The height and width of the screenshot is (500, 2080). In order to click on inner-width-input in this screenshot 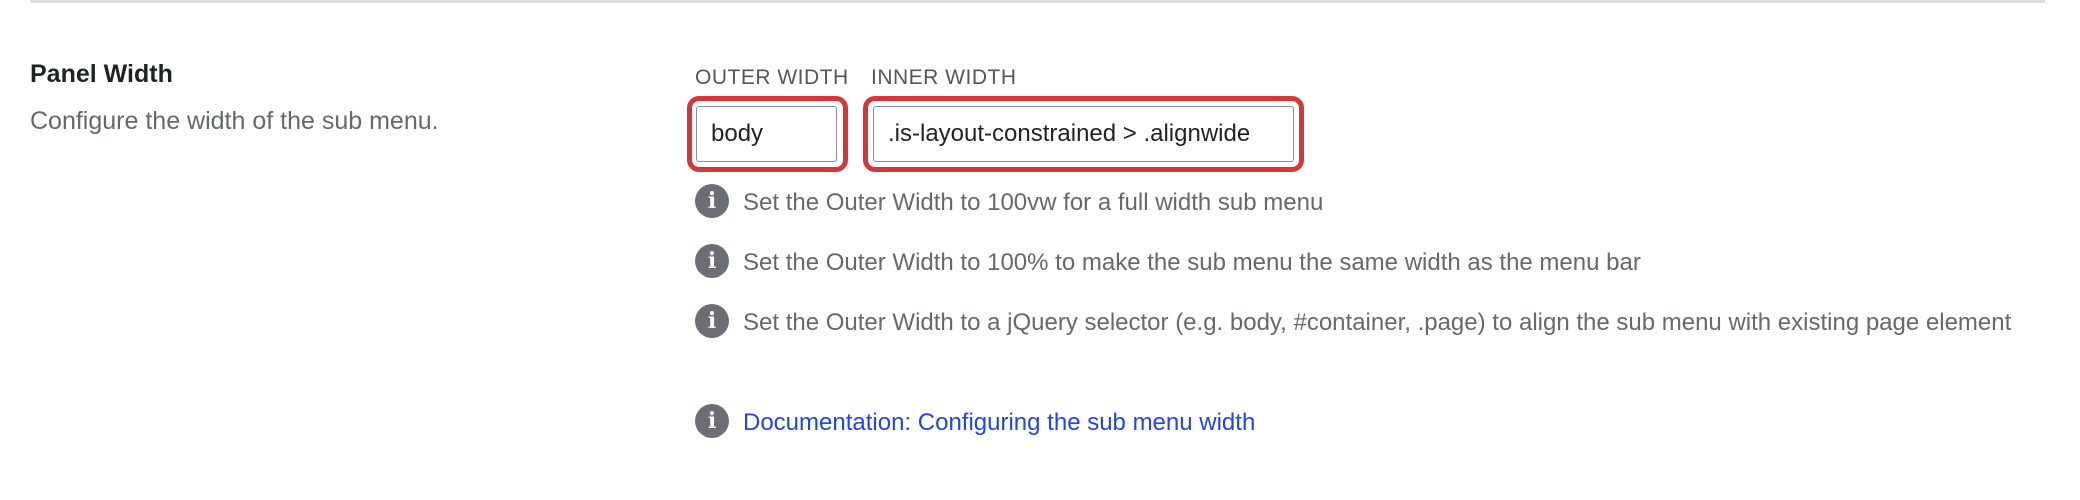, I will do `click(1083, 134)`.